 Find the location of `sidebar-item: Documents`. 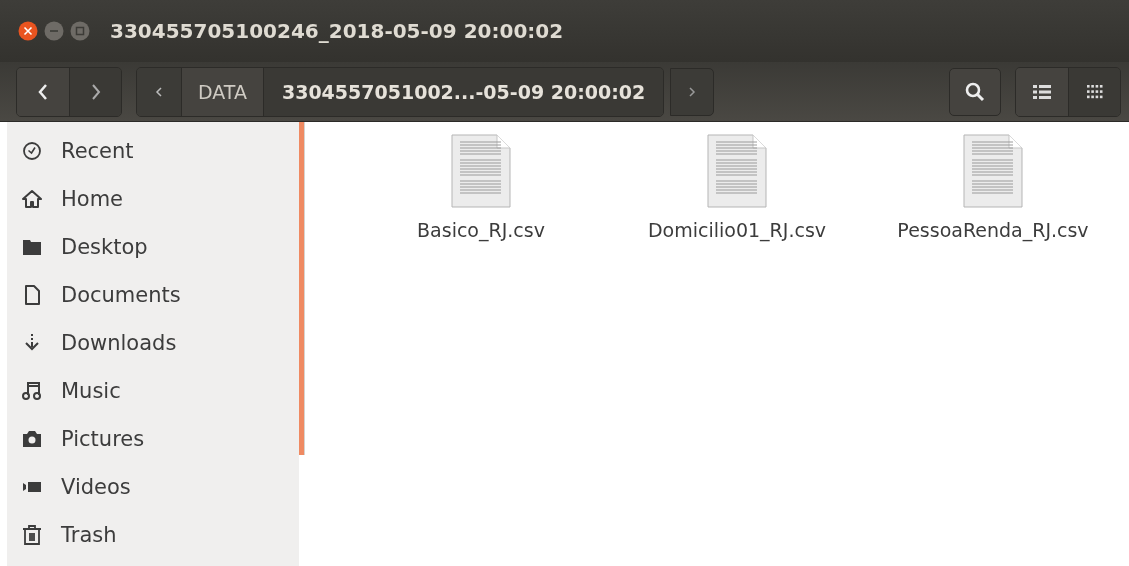

sidebar-item: Documents is located at coordinates (153, 295).